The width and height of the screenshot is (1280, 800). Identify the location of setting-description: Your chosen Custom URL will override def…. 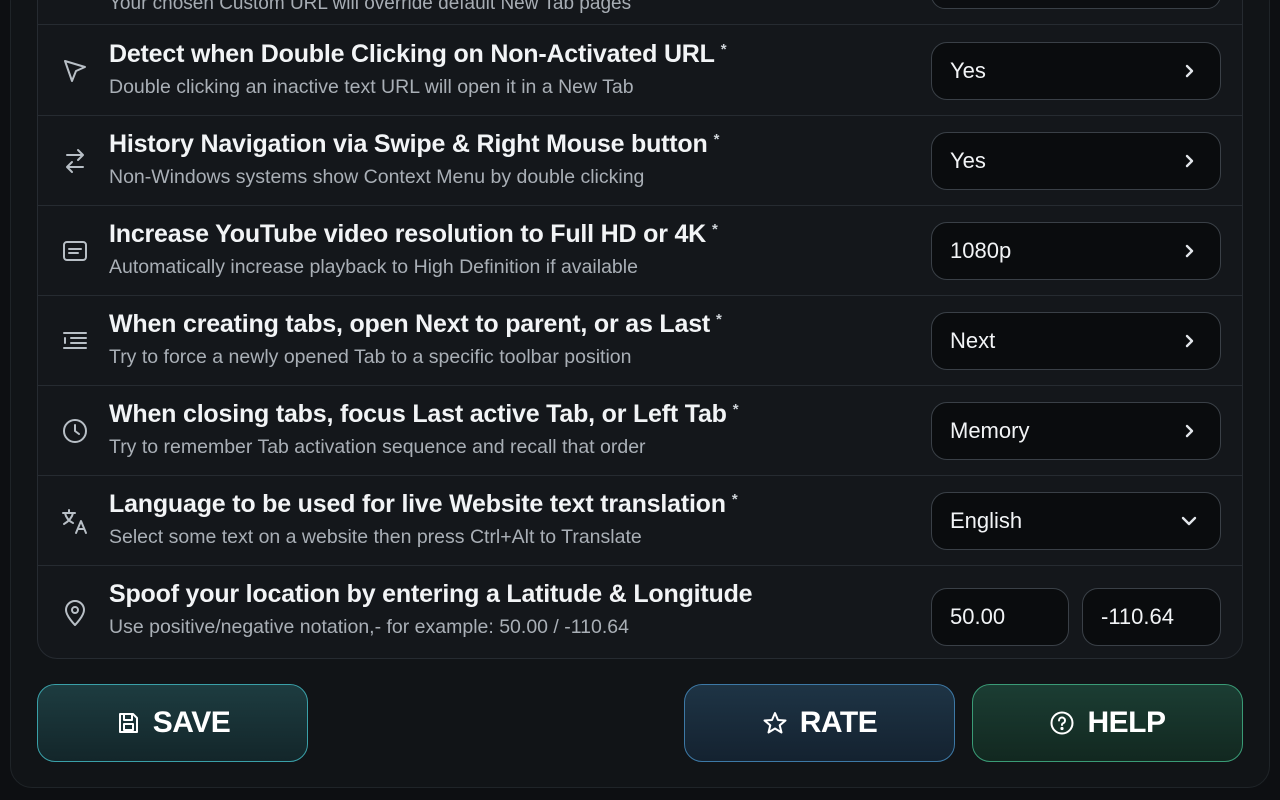
(370, 7).